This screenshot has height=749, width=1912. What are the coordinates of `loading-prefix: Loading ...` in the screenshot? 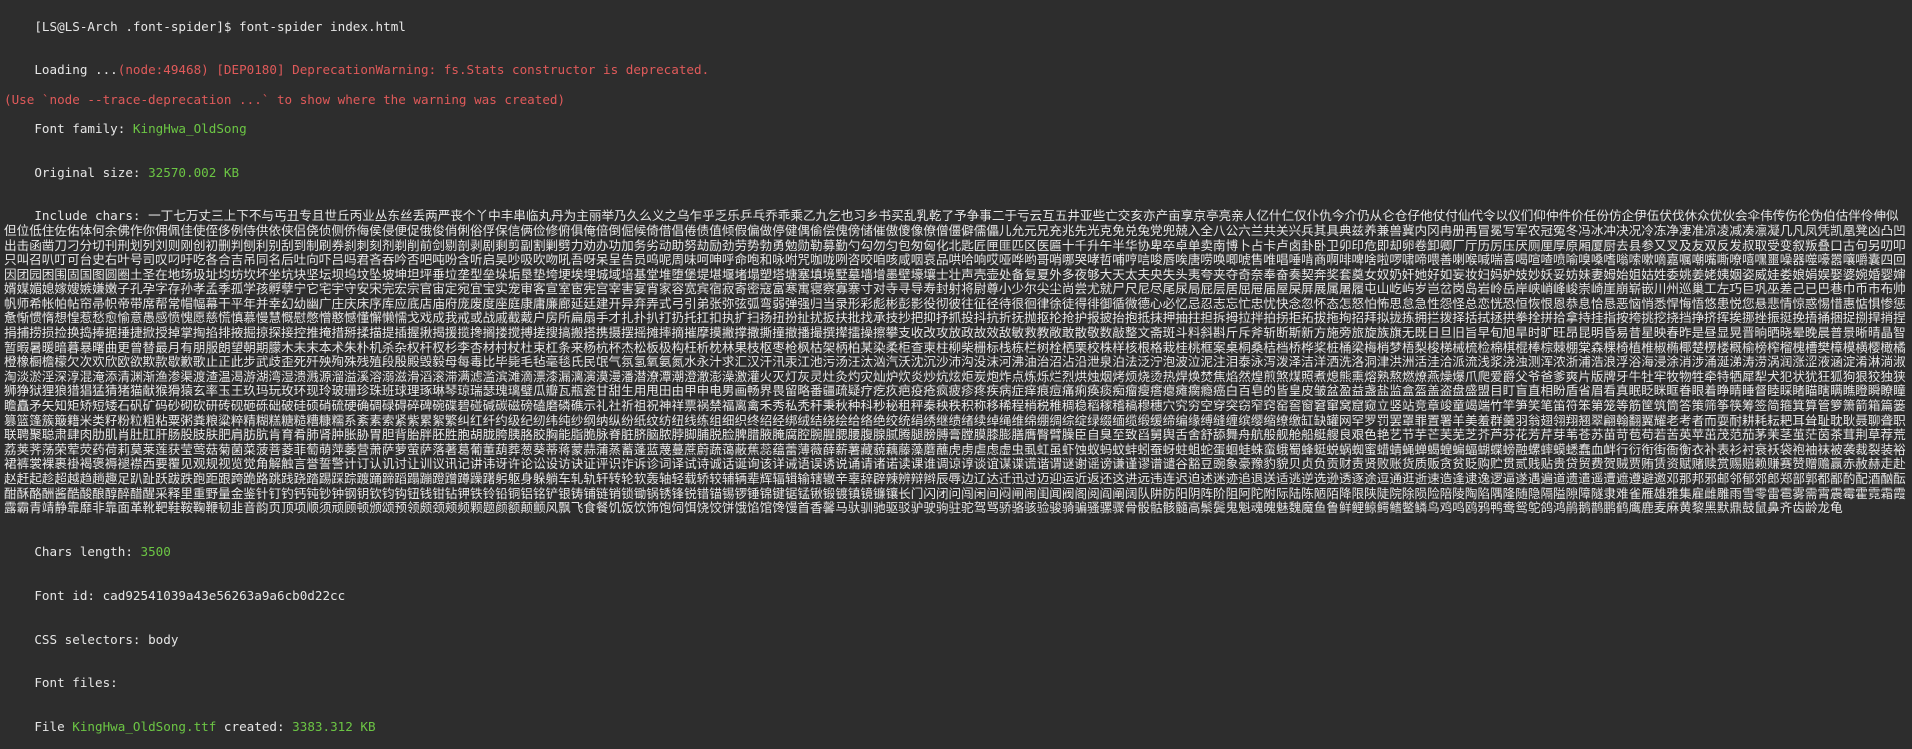 It's located at (75, 69).